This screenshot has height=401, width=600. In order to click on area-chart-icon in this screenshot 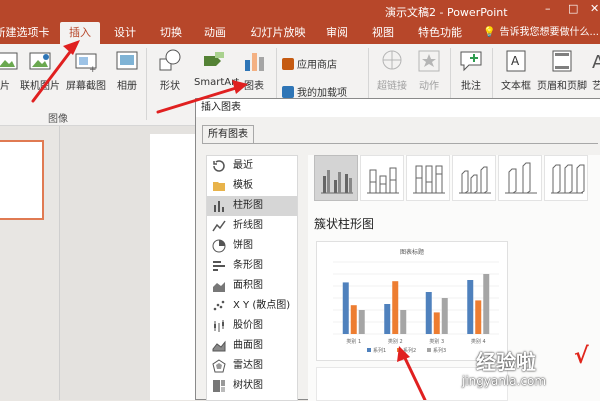, I will do `click(219, 287)`.